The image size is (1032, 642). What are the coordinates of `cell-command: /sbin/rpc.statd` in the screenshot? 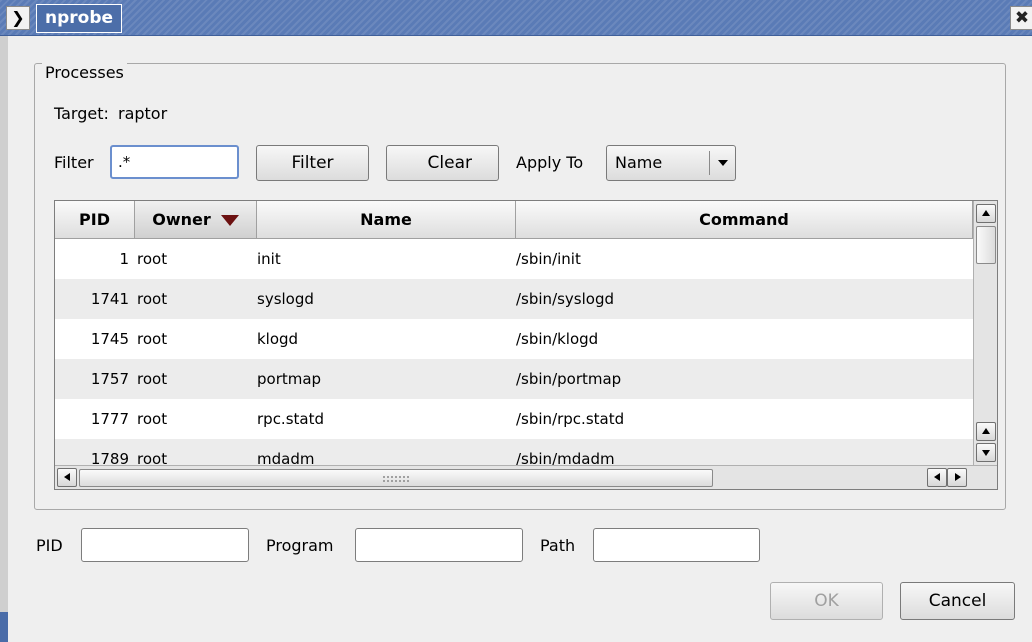 It's located at (570, 419).